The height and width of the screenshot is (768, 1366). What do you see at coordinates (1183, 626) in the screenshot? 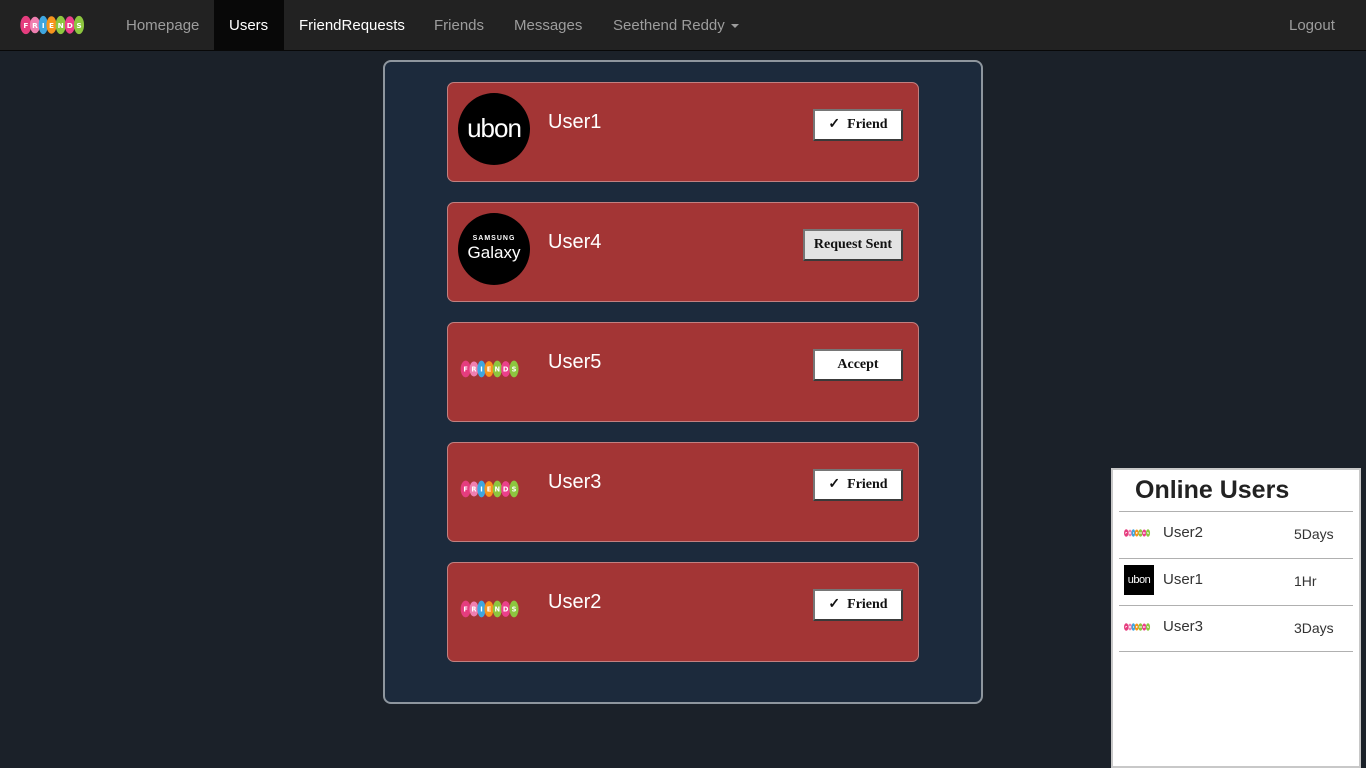
I see `online-user-name: User3` at bounding box center [1183, 626].